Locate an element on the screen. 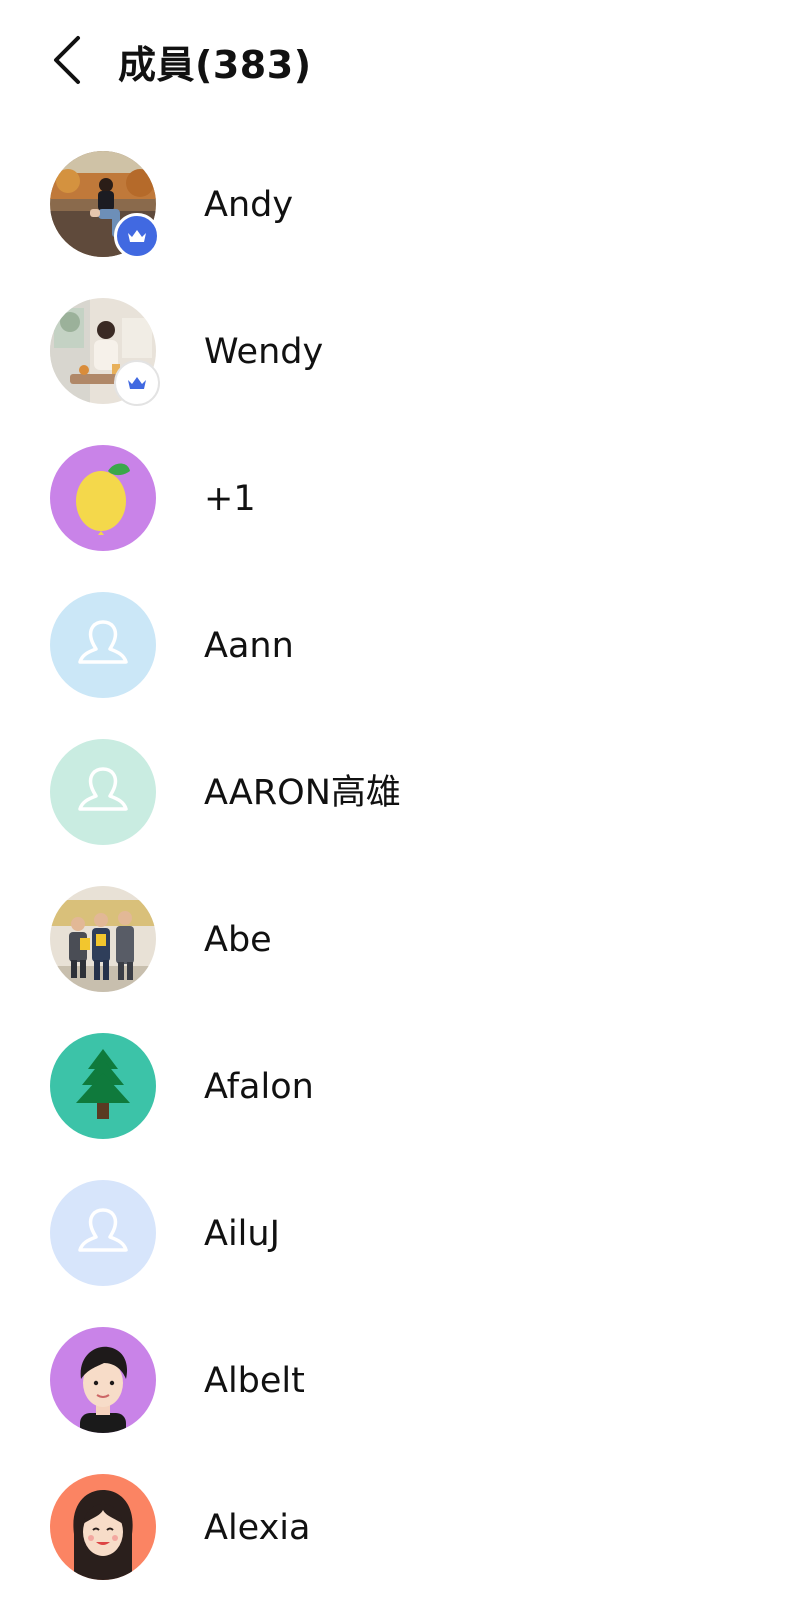  member-row-albelt: Albelt is located at coordinates (400, 1379).